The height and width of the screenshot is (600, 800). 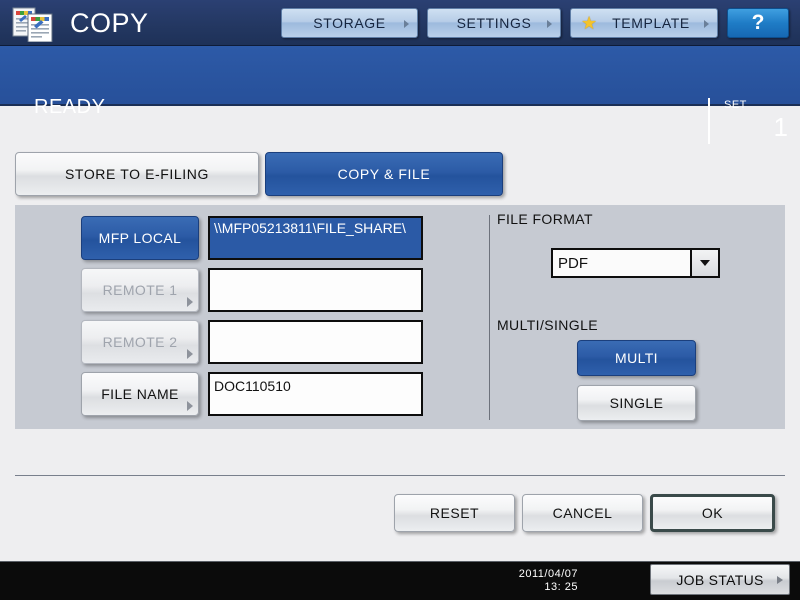 I want to click on remote-1-button-label: REMOTE 1, so click(x=140, y=290).